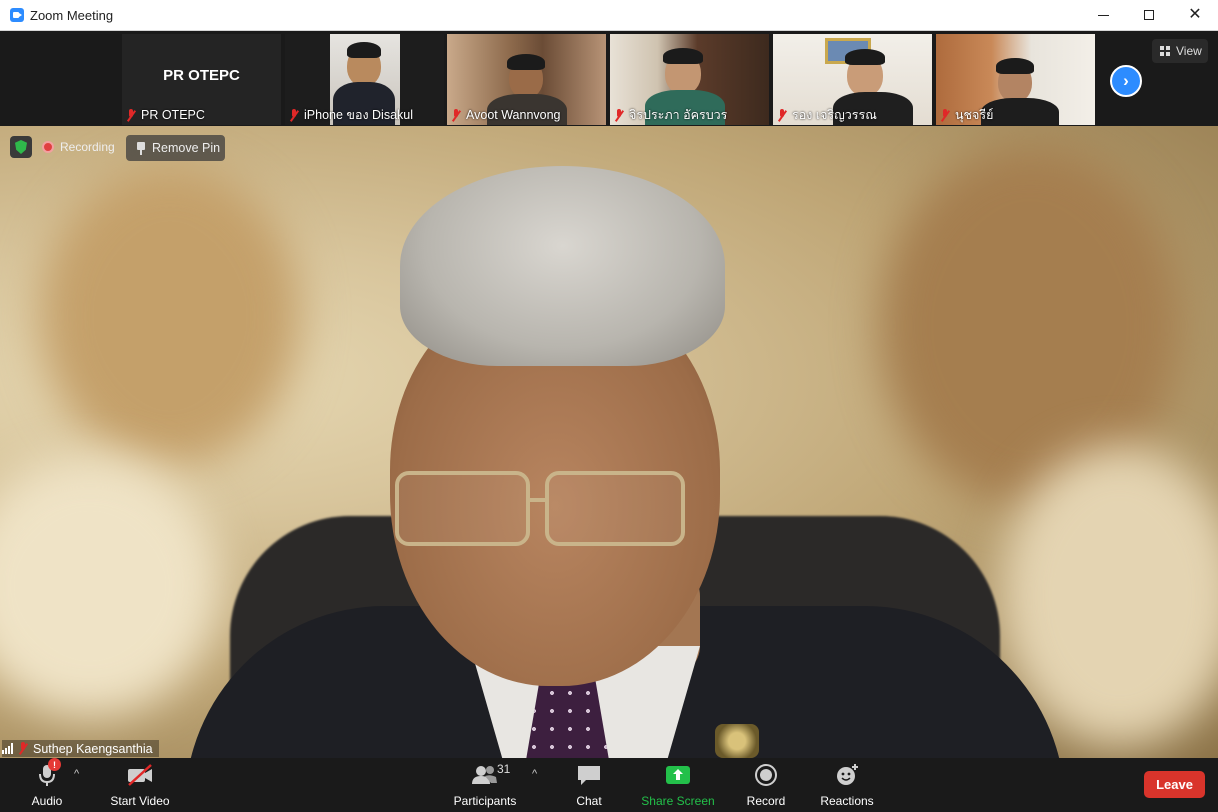  What do you see at coordinates (72, 15) in the screenshot?
I see `window-title: Zoom Meeting` at bounding box center [72, 15].